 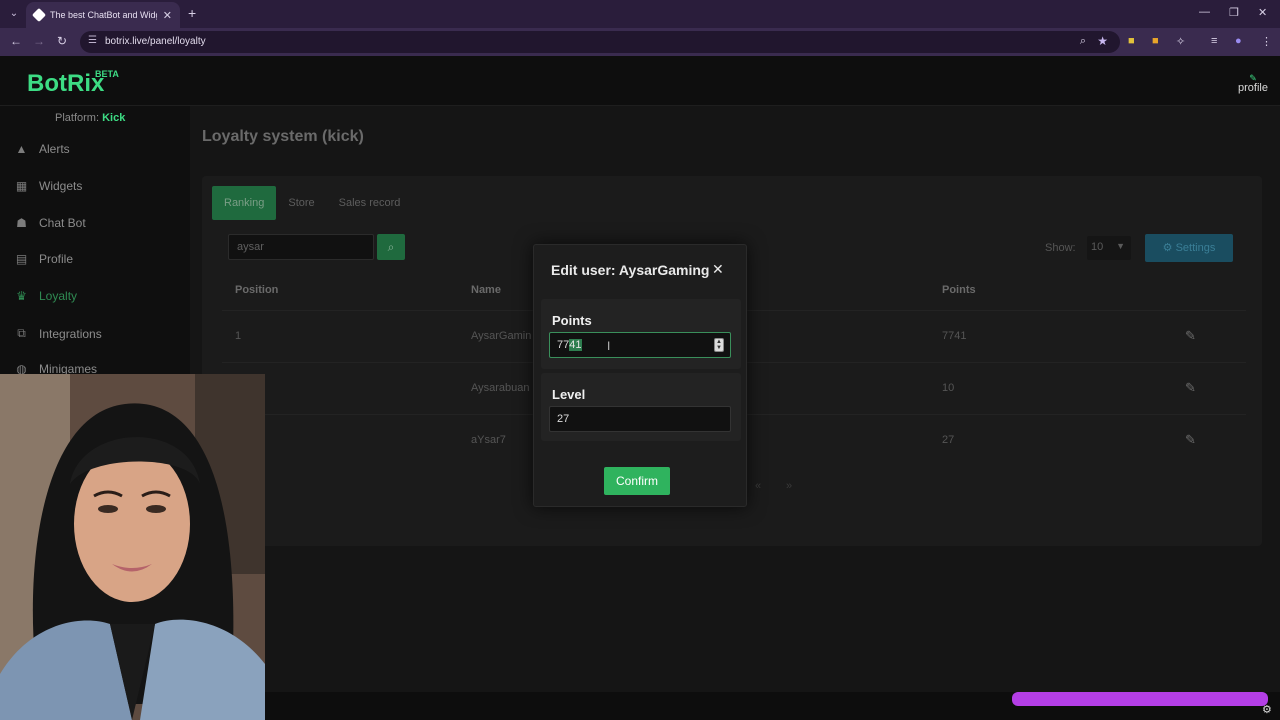 What do you see at coordinates (21, 333) in the screenshot?
I see `plug-icon: ⧉` at bounding box center [21, 333].